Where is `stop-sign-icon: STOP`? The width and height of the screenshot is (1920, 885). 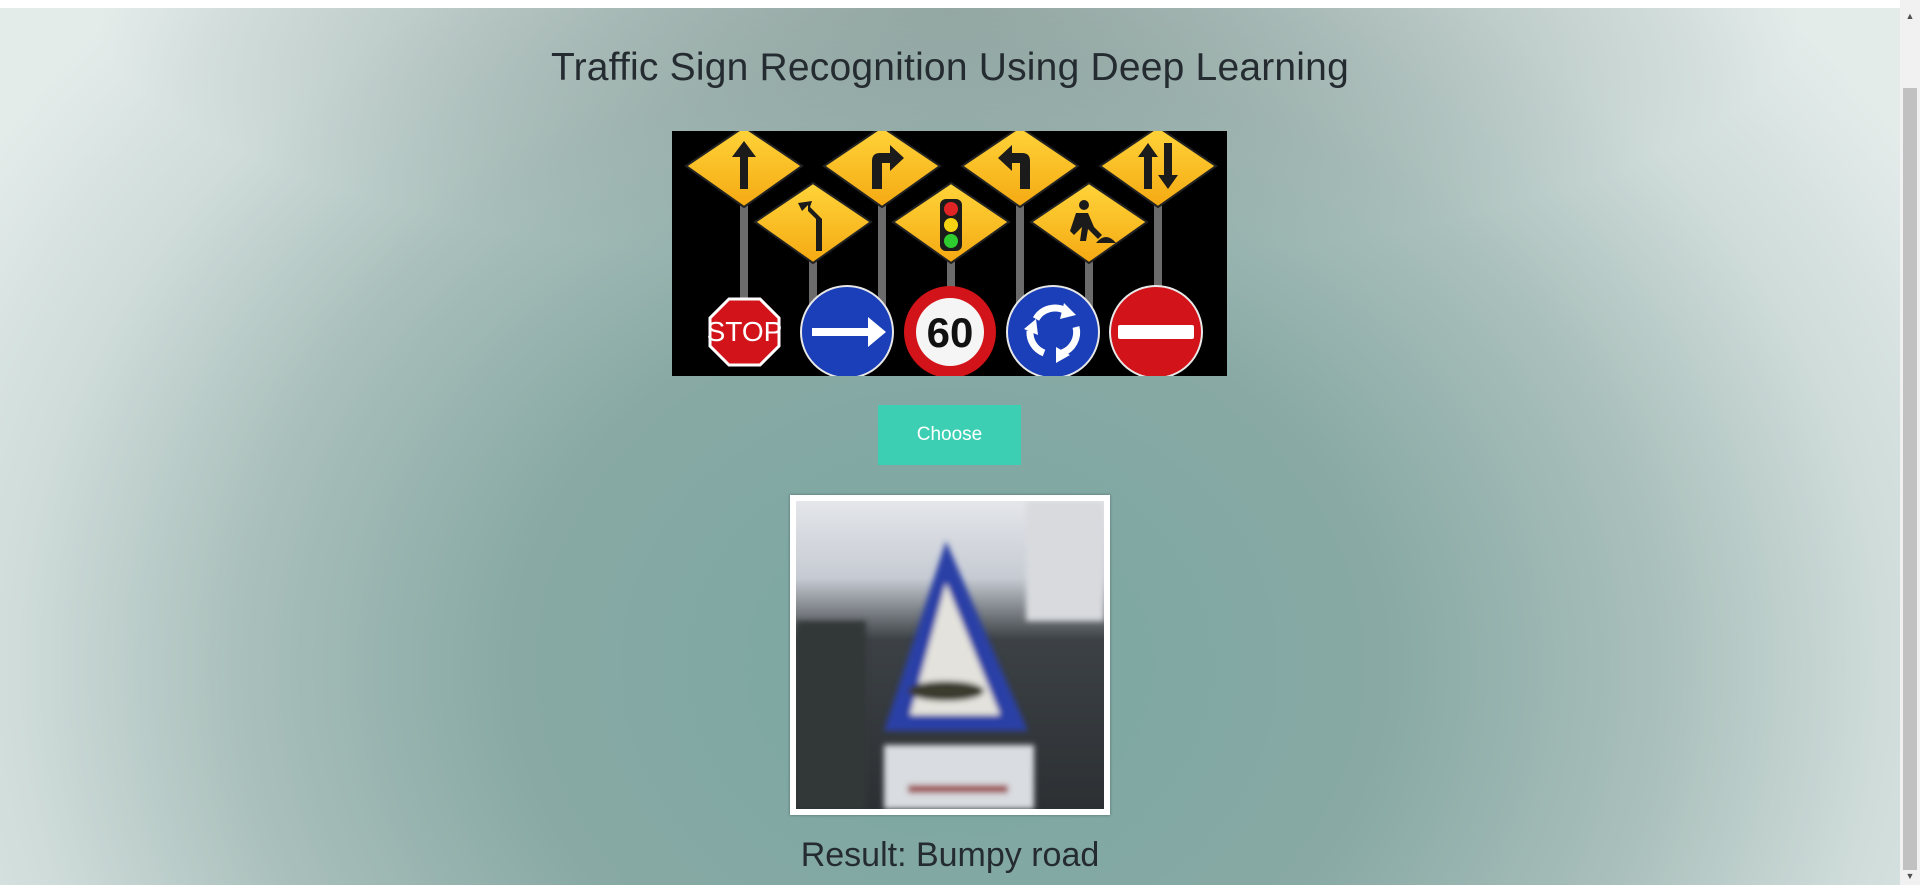
stop-sign-icon: STOP is located at coordinates (745, 332).